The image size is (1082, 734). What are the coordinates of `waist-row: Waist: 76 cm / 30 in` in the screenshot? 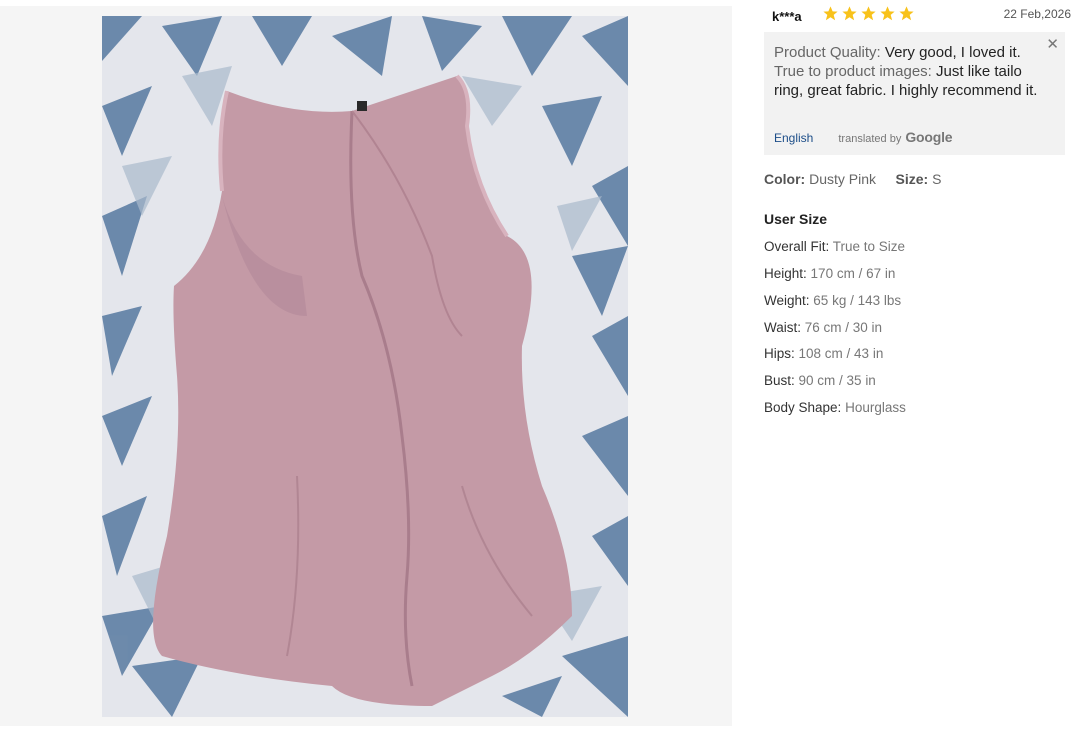 It's located at (823, 327).